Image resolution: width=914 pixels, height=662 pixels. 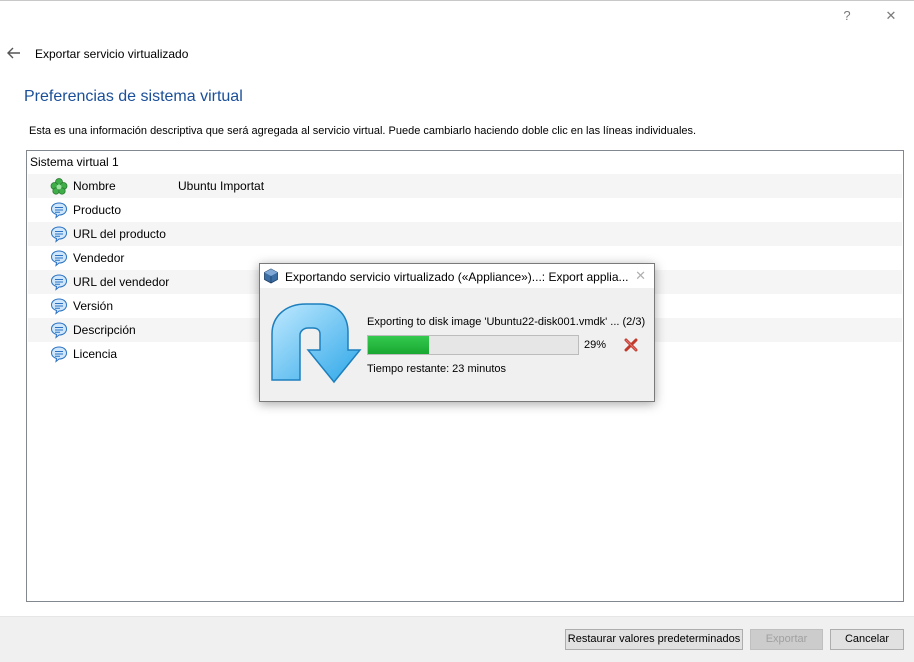 I want to click on cancel-button: Cancelar, so click(x=867, y=639).